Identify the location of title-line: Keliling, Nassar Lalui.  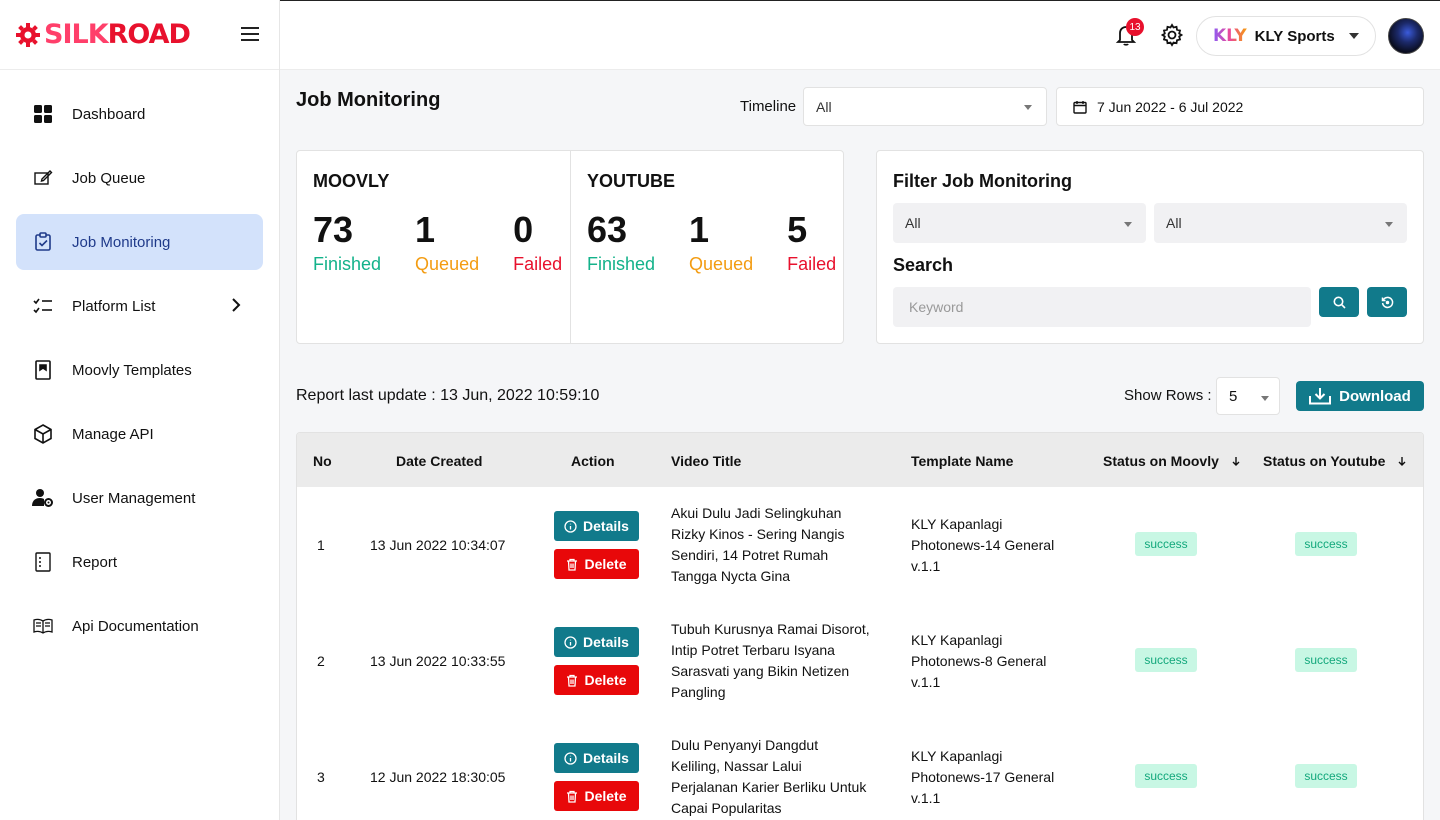
(736, 766).